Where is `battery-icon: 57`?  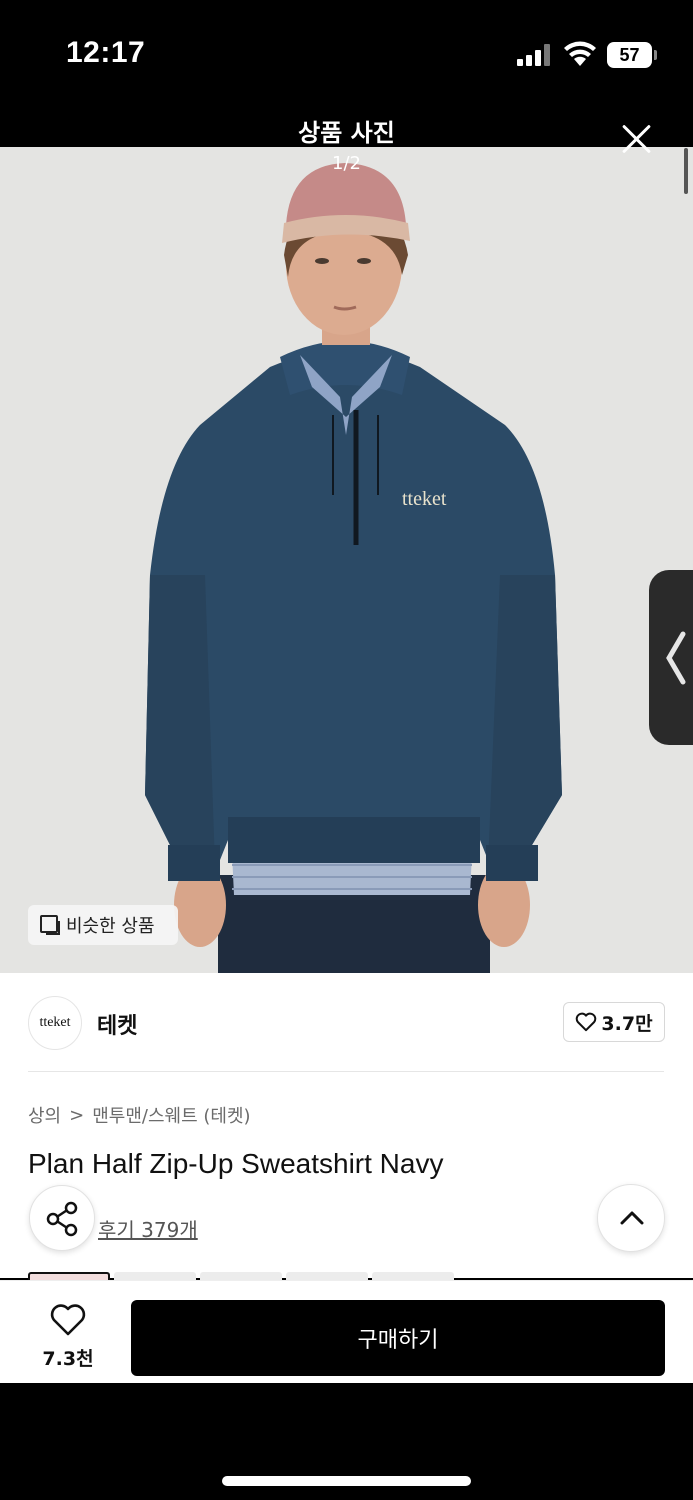 battery-icon: 57 is located at coordinates (632, 55).